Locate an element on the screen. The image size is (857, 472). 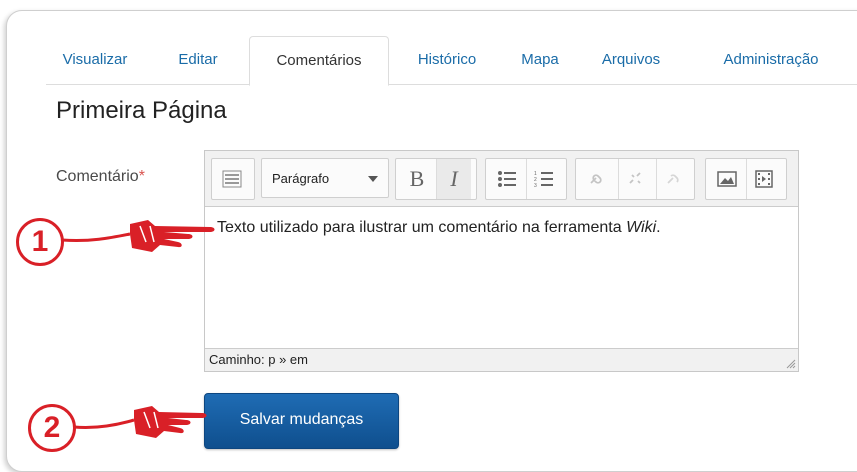
toolbar-toggle-icon is located at coordinates (232, 179).